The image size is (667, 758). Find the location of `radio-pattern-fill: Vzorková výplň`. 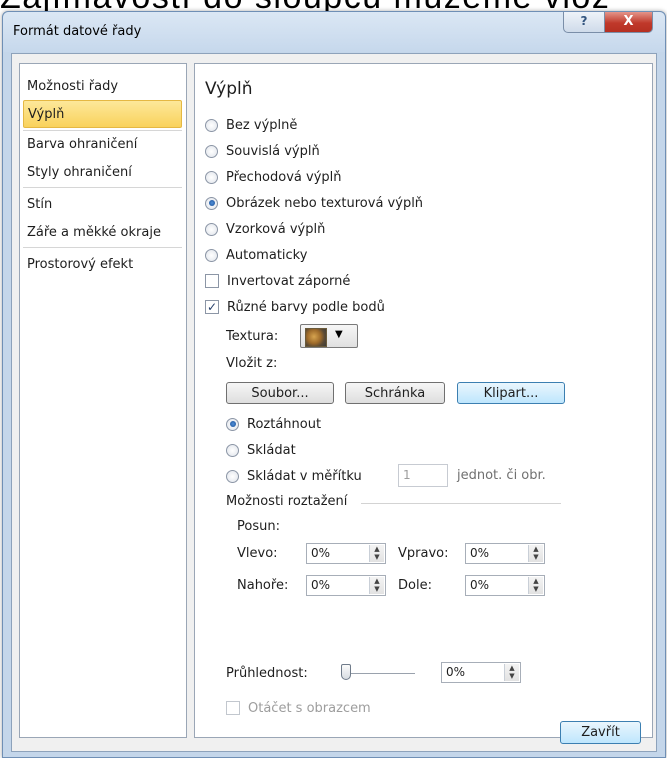

radio-pattern-fill: Vzorková výplň is located at coordinates (265, 229).